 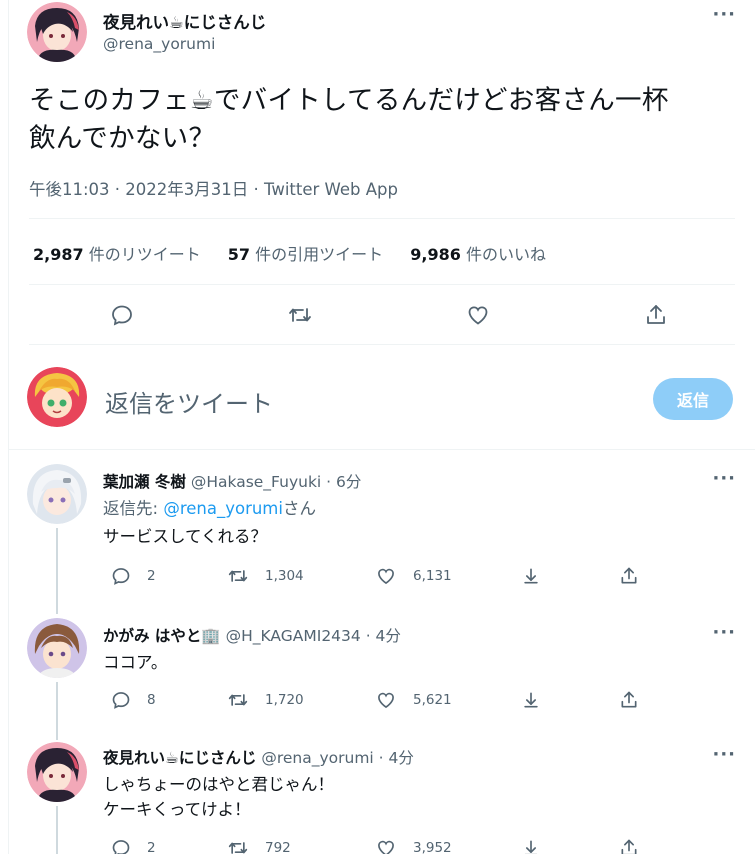 What do you see at coordinates (184, 21) in the screenshot?
I see `author-display-name: 夜見れい☕にじさんじ` at bounding box center [184, 21].